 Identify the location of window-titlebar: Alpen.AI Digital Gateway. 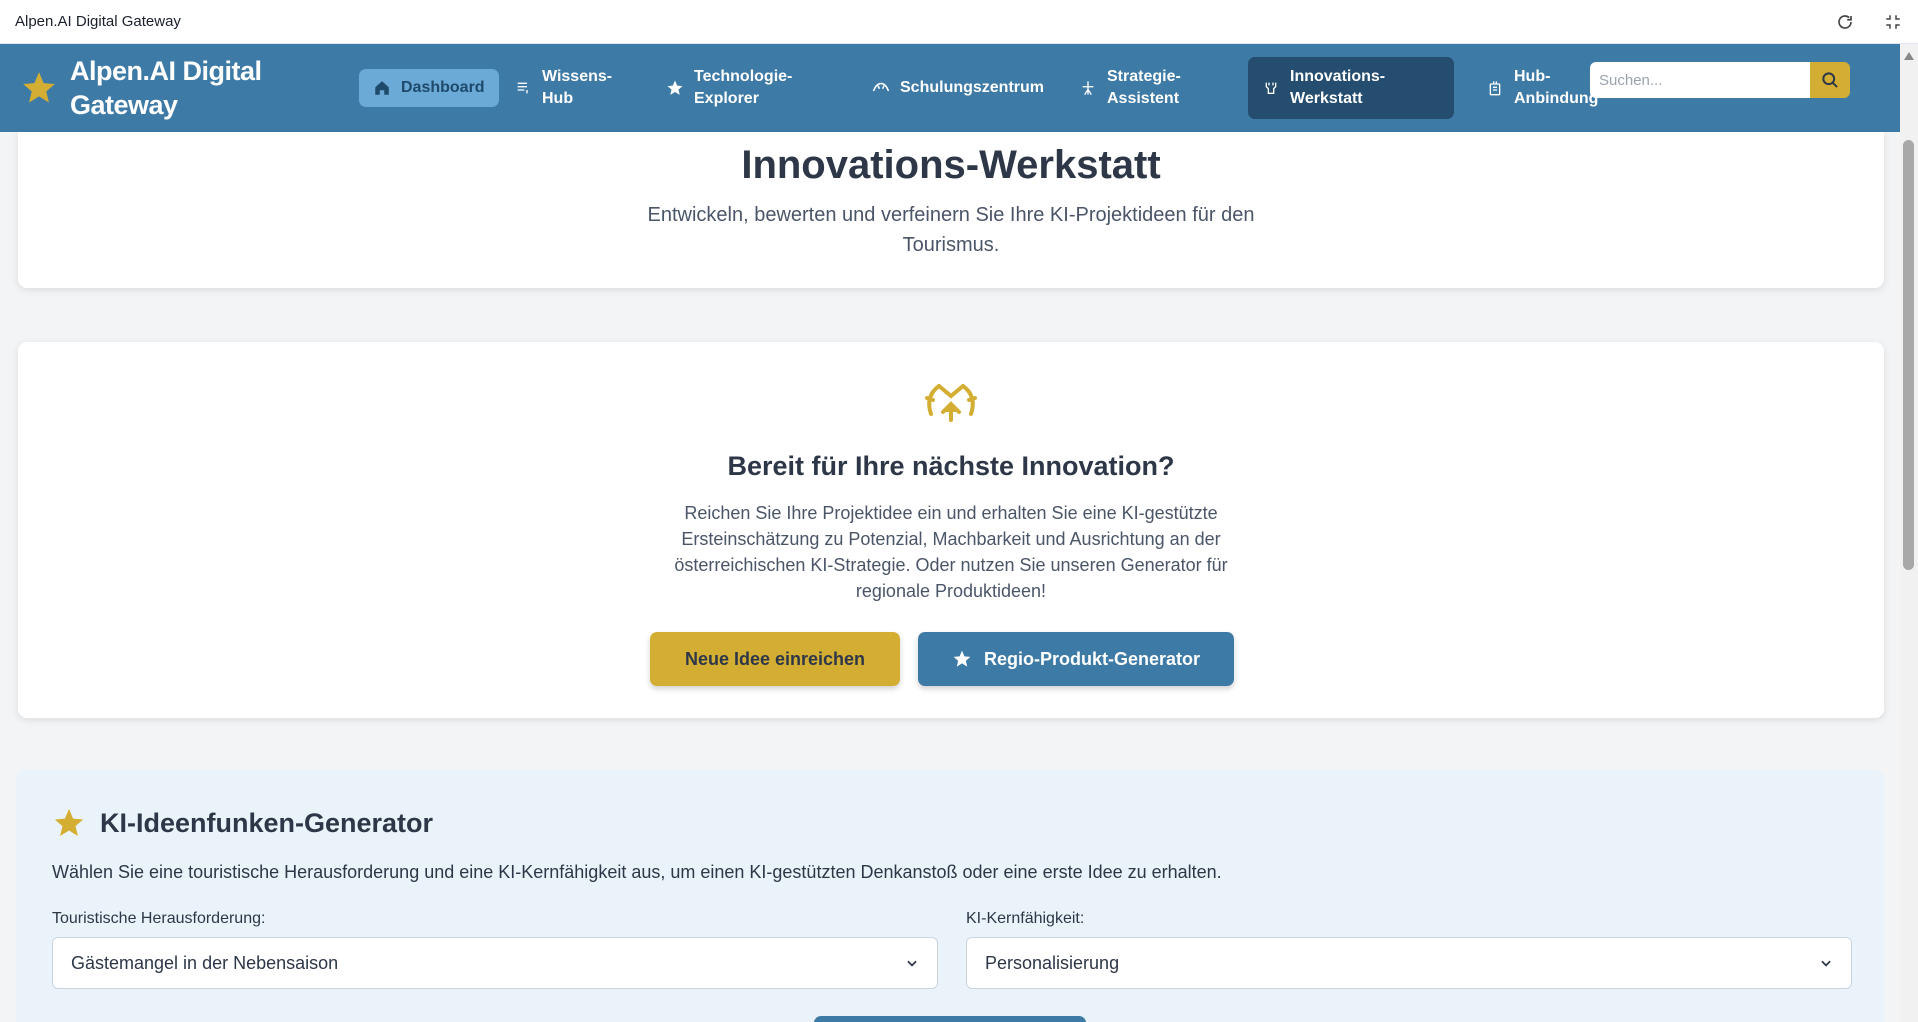
(959, 22).